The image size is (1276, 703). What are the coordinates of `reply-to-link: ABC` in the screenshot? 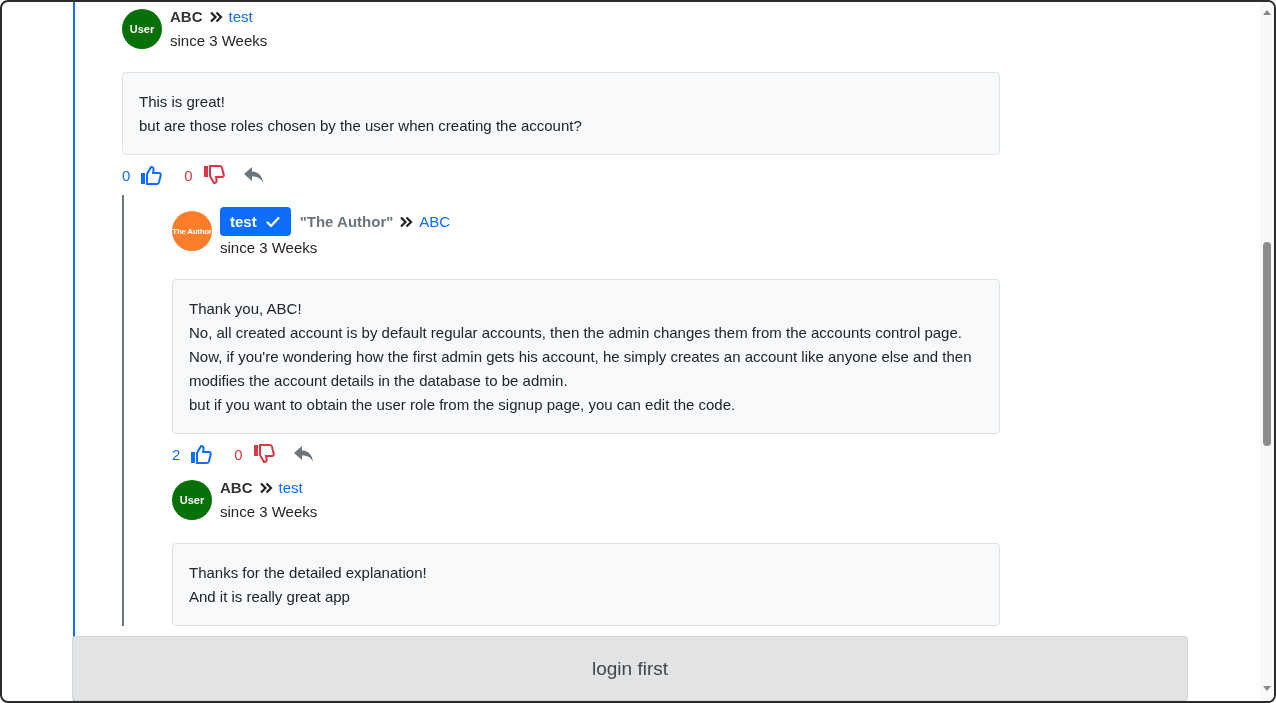 It's located at (435, 221).